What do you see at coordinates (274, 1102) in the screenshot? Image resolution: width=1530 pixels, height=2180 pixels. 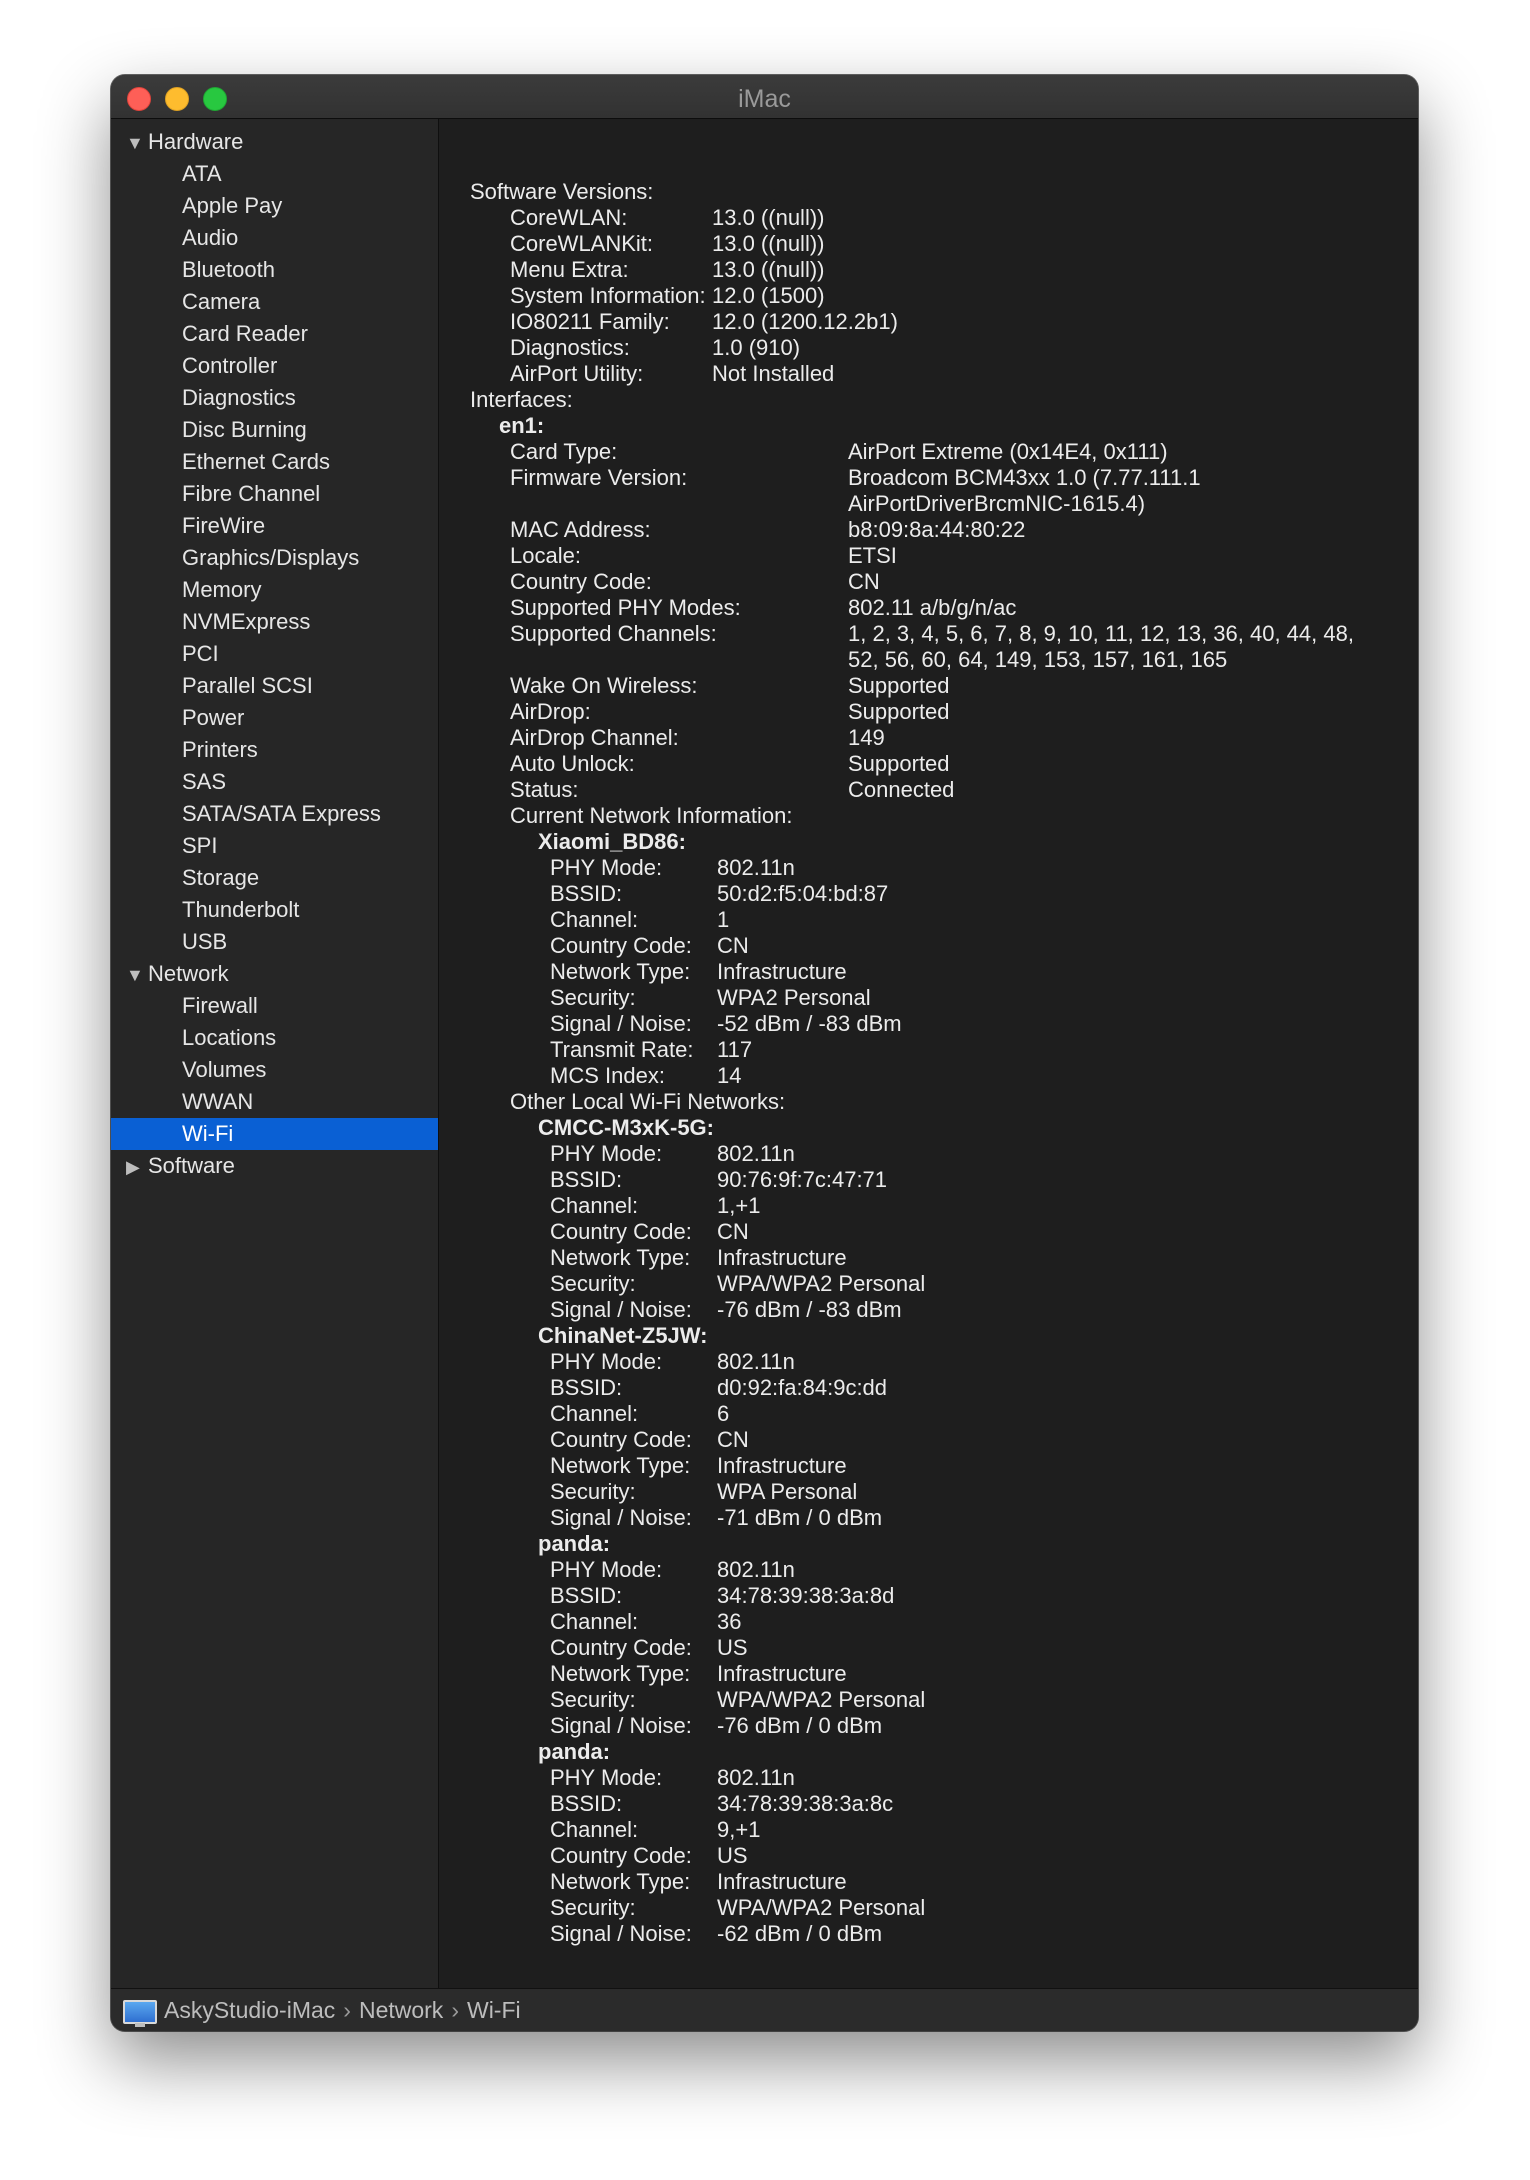 I see `sidebar-item-wwan: WWAN` at bounding box center [274, 1102].